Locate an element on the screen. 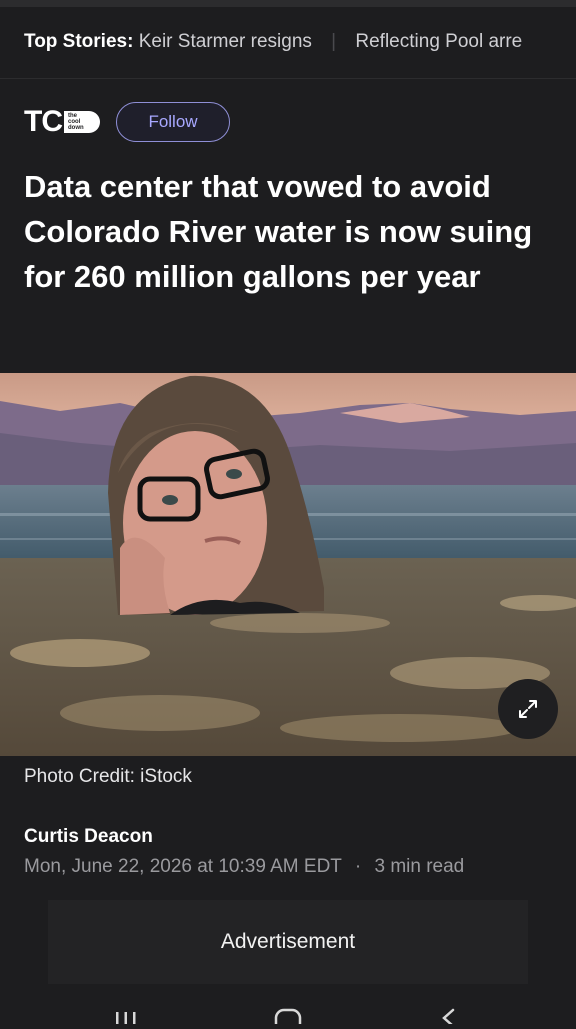  back-button is located at coordinates (448, 1016).